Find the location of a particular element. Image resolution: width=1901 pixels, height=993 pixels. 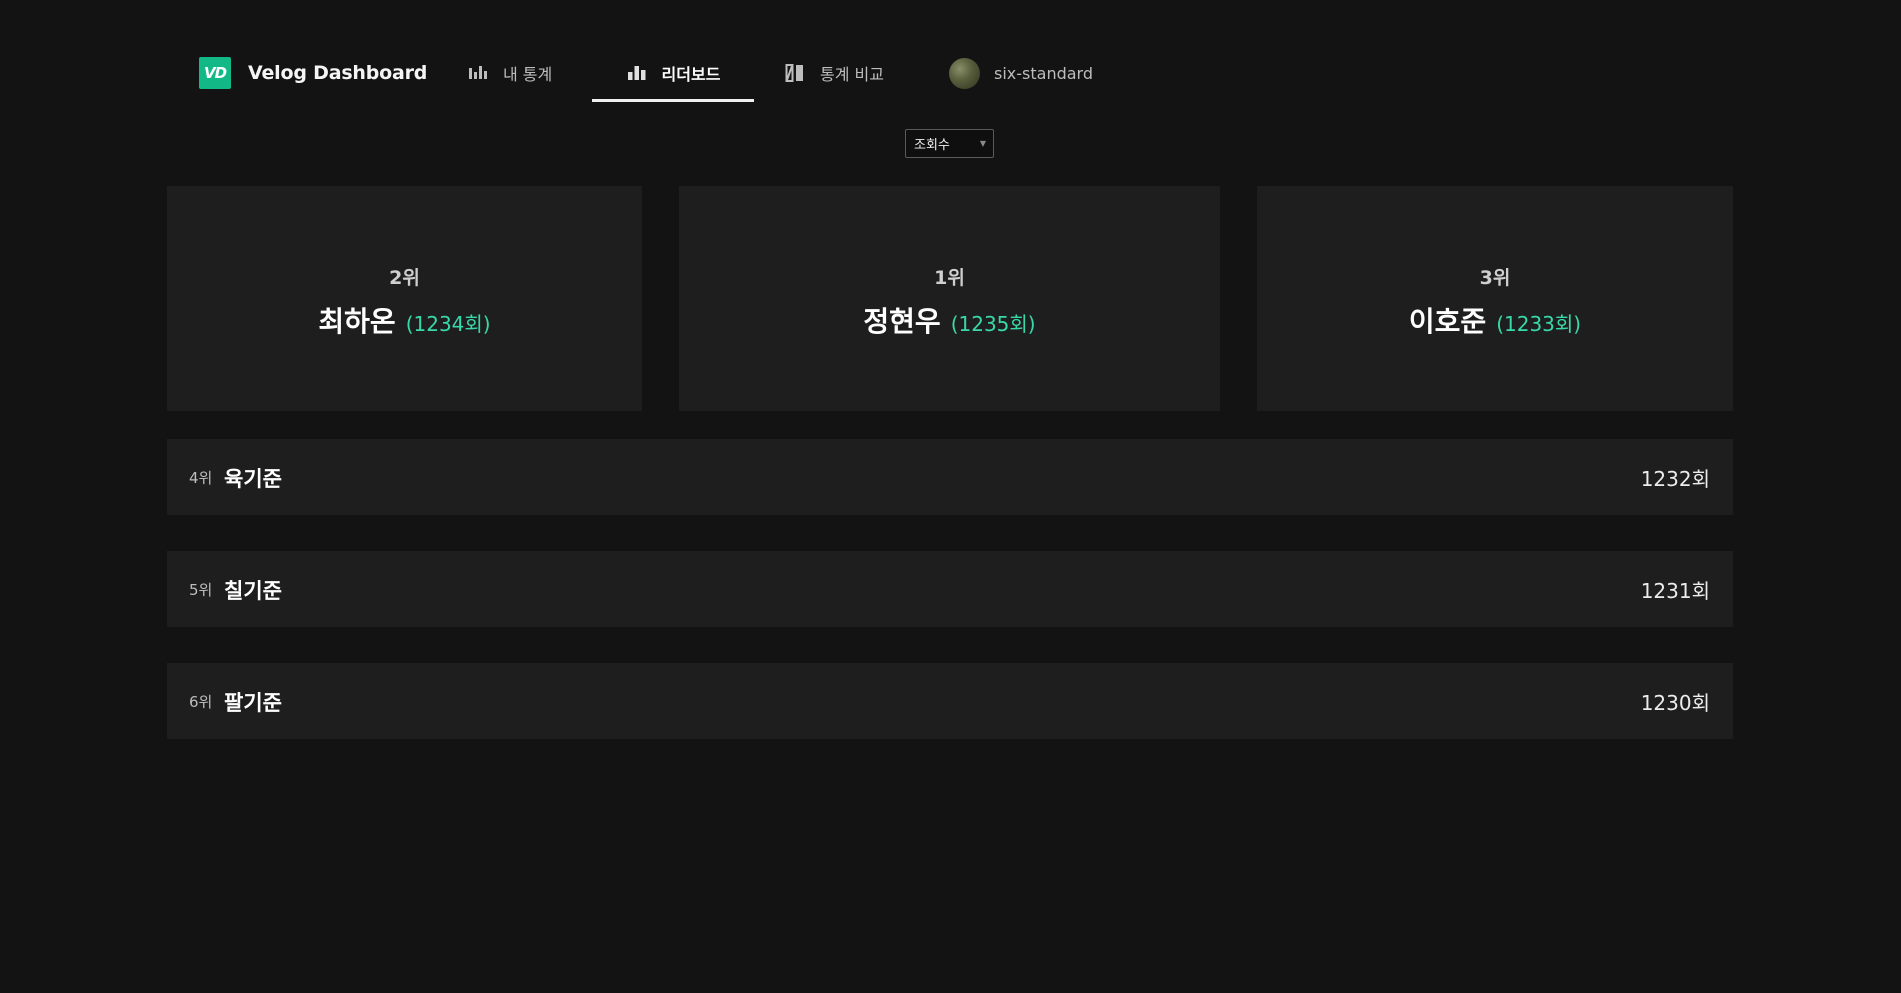

list-item-value: 1230회 is located at coordinates (1675, 703).